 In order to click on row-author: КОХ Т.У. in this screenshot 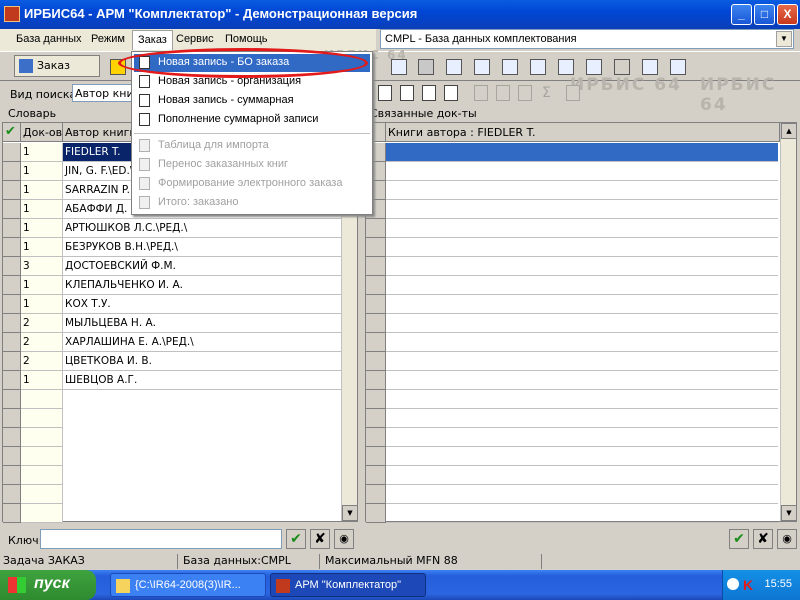, I will do `click(203, 304)`.